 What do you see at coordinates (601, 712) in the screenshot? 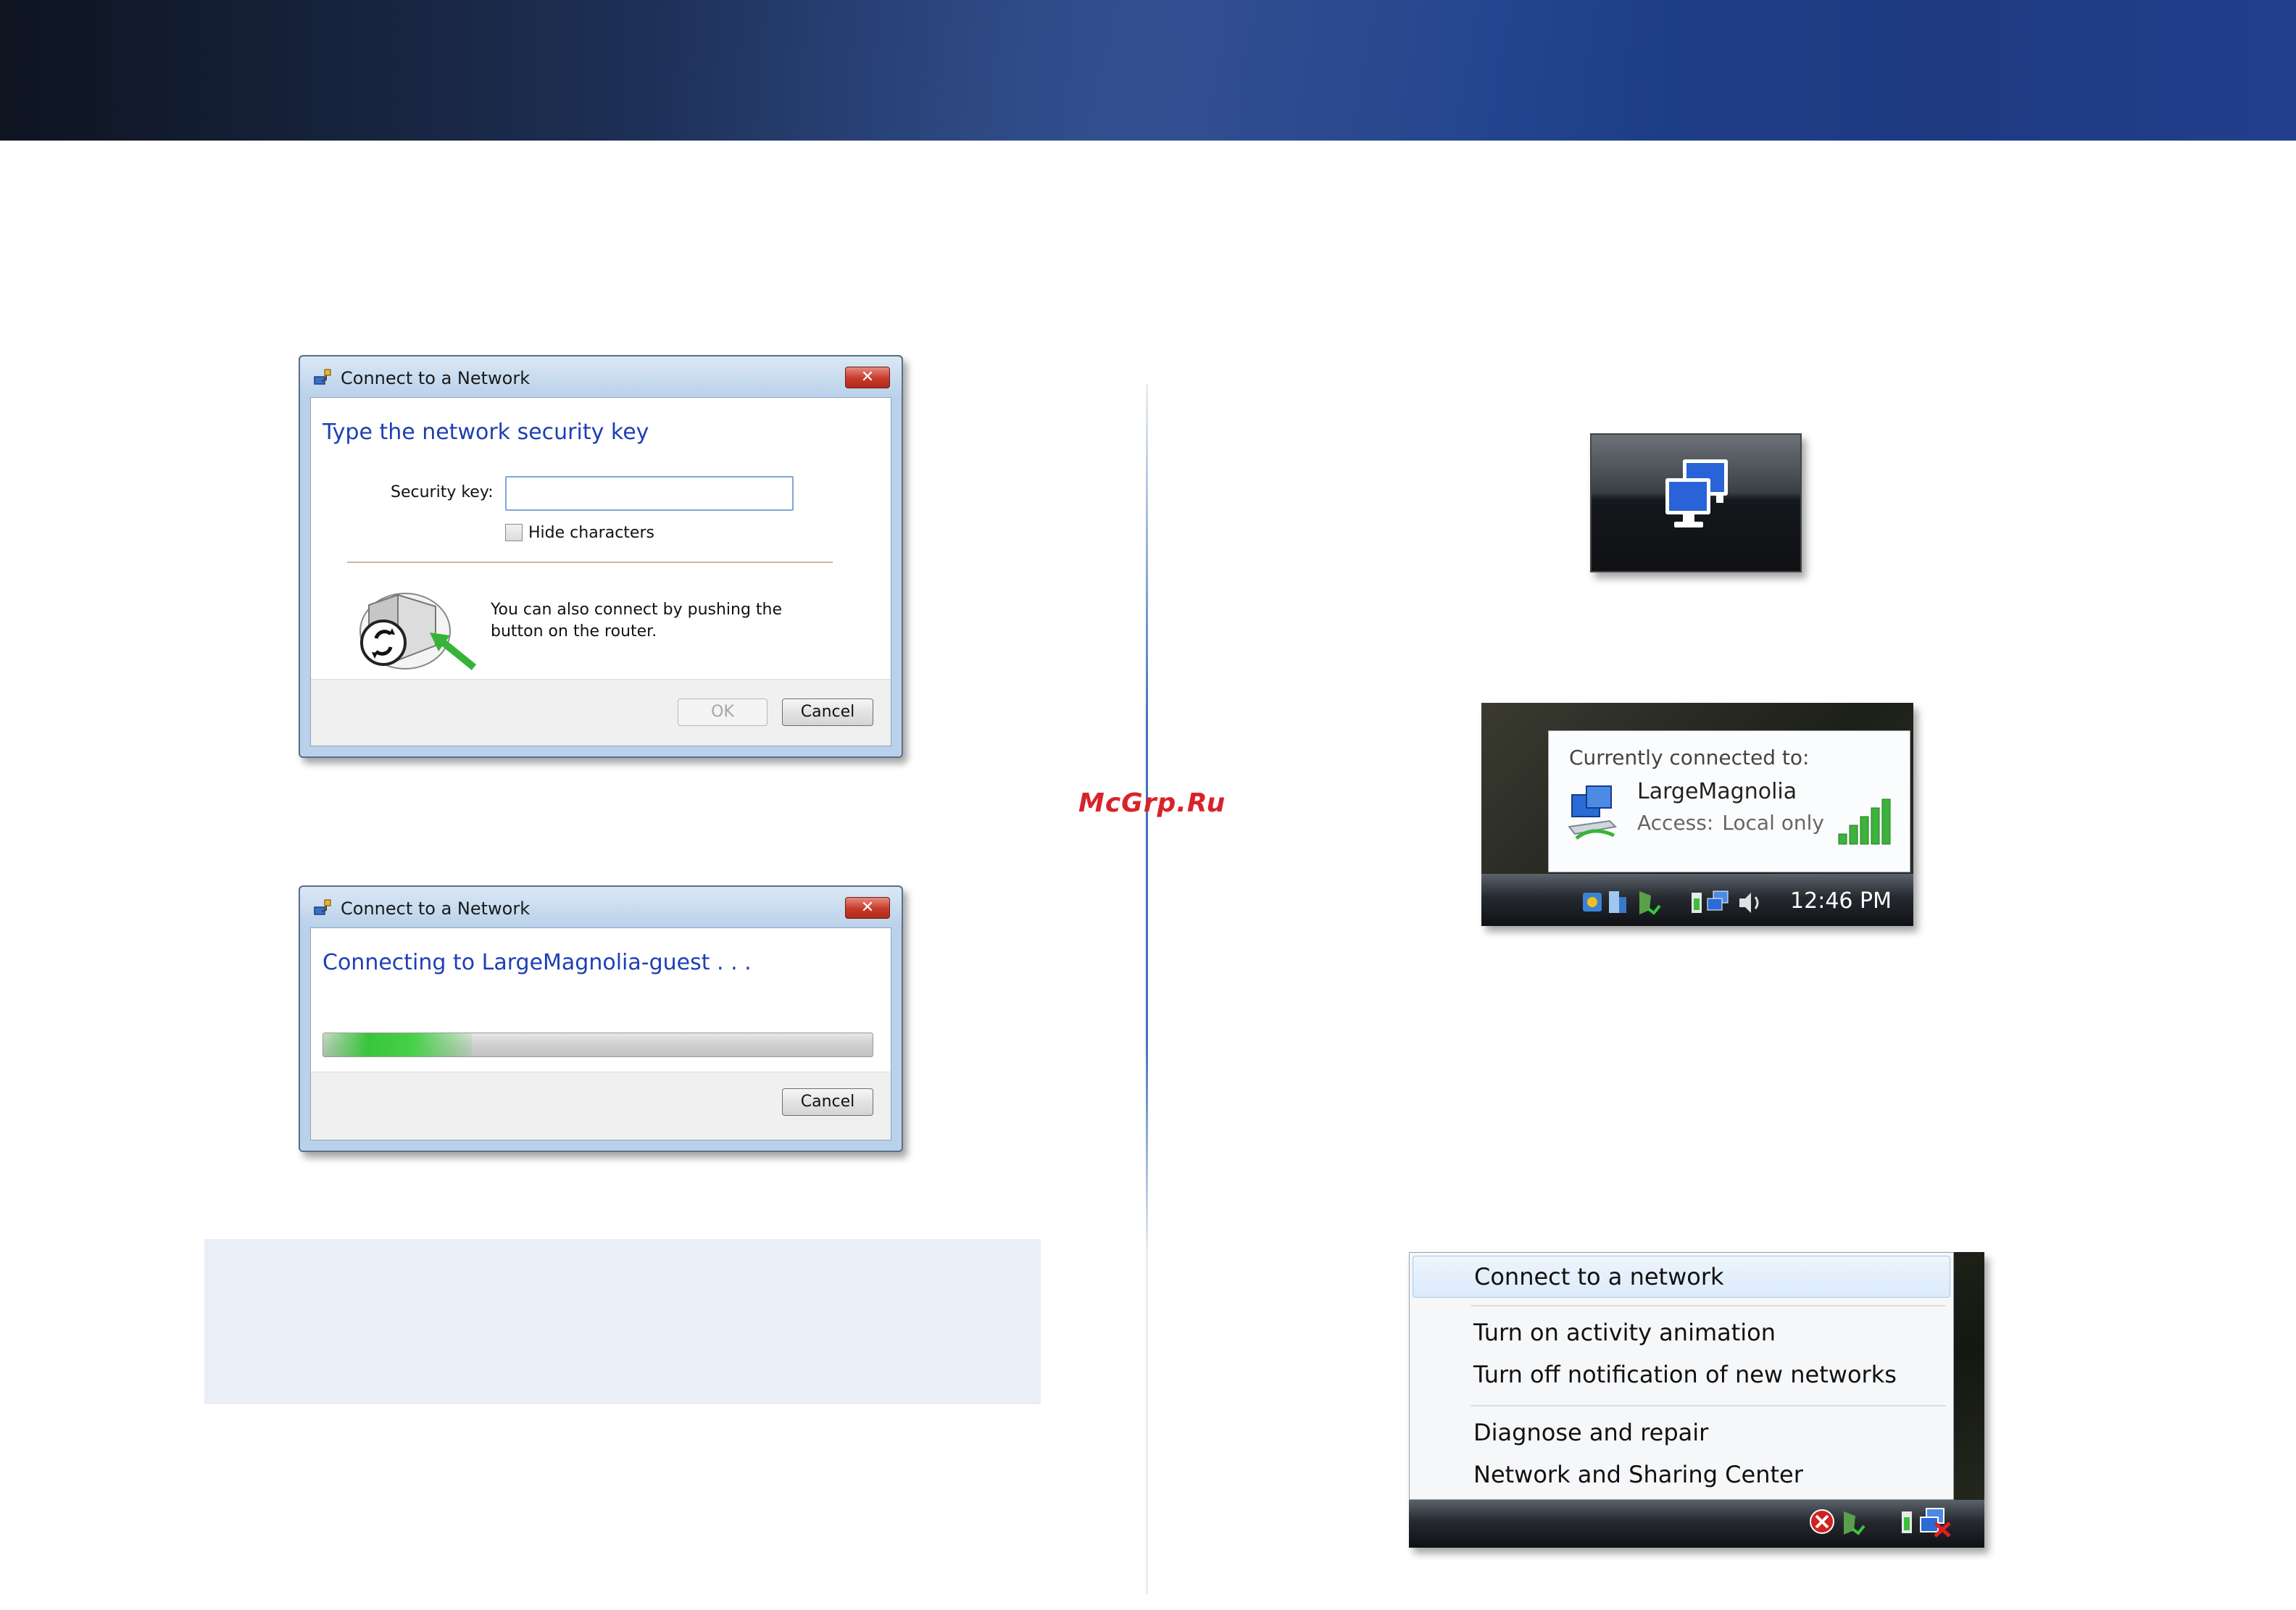
I see `dialog-footer: OK Cancel` at bounding box center [601, 712].